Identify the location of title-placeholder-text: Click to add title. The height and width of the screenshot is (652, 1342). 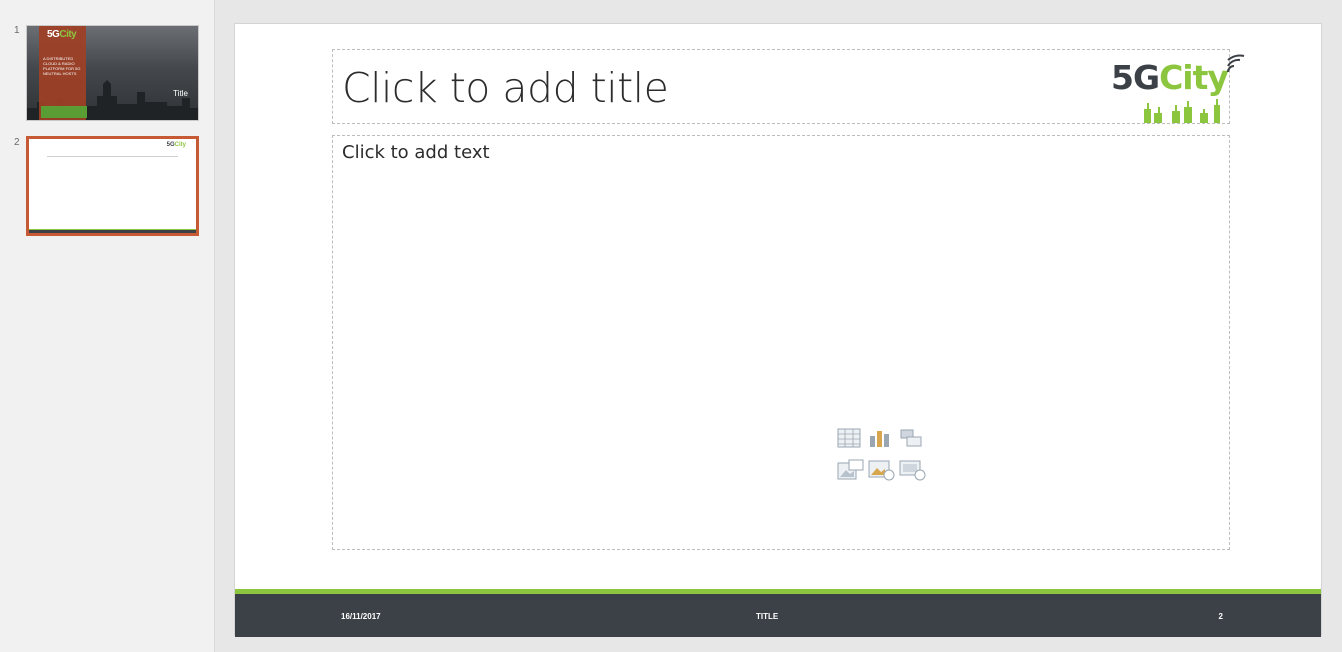
(505, 88).